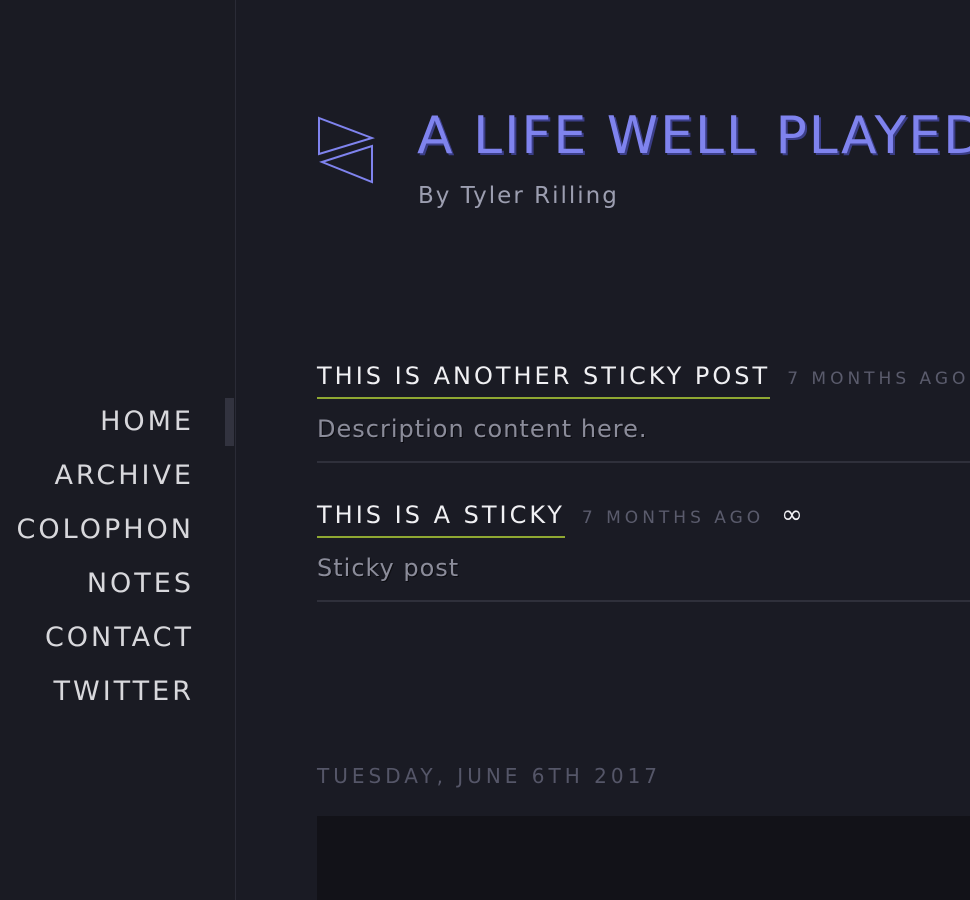  Describe the element at coordinates (117, 425) in the screenshot. I see `nav-item-home: HOME` at that location.